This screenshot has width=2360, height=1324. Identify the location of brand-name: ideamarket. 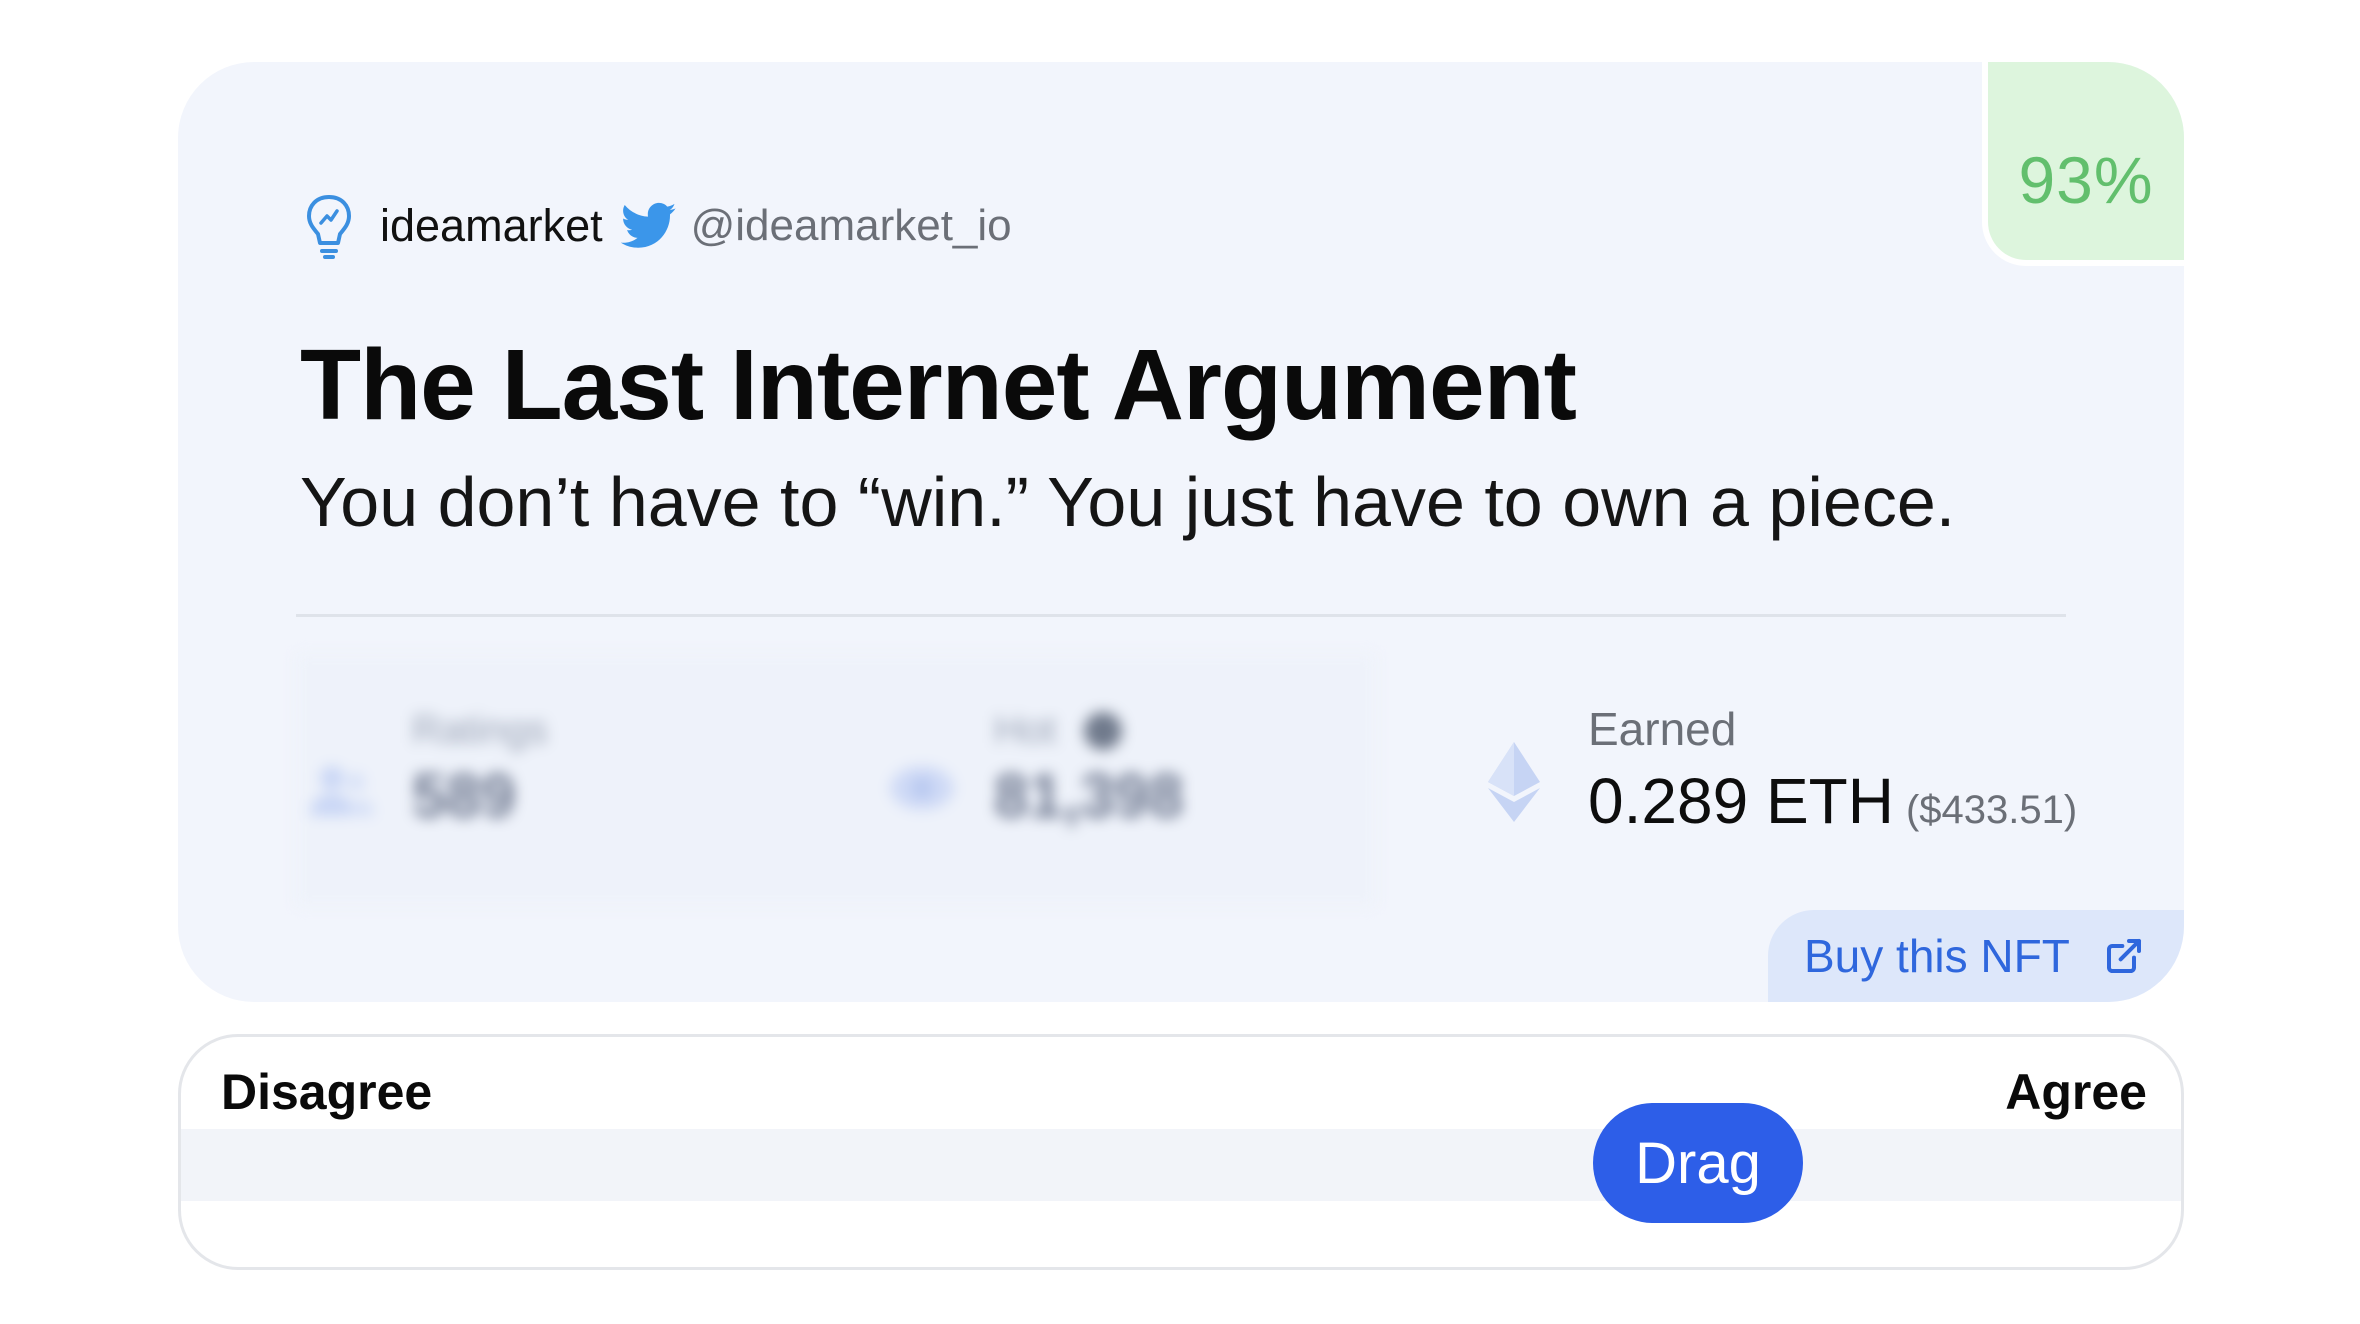
(491, 225).